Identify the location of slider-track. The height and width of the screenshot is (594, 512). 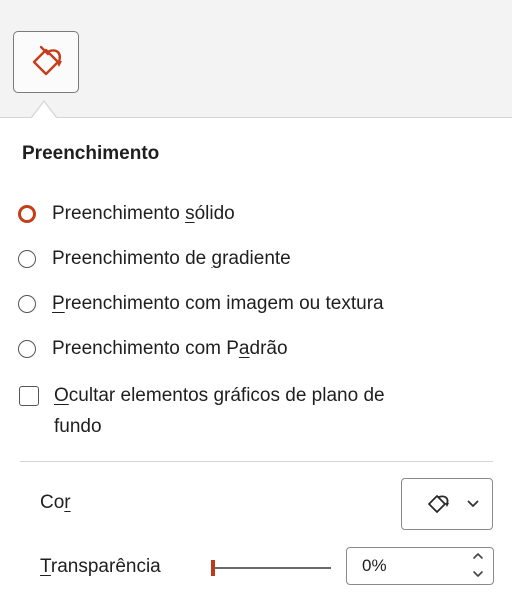
(271, 568).